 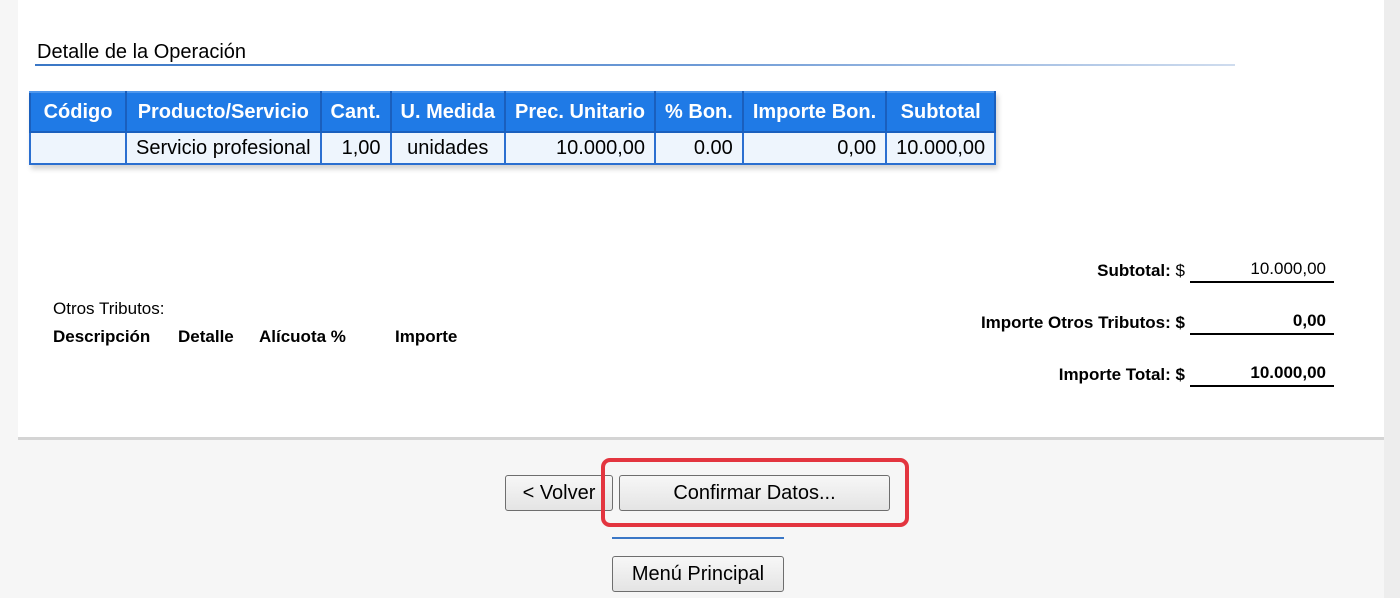 I want to click on otros-col-alicuota: Alícuota %, so click(x=302, y=336).